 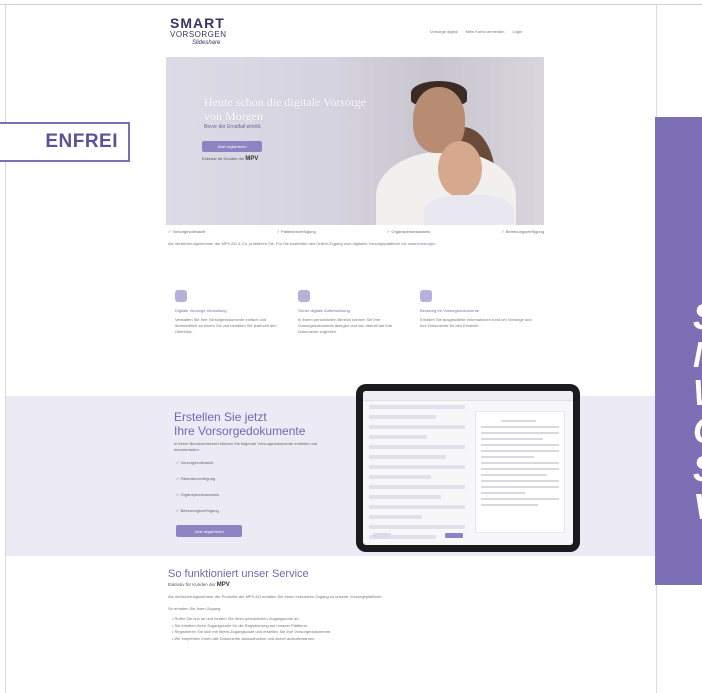 I want to click on tablet-app-header, so click(x=468, y=396).